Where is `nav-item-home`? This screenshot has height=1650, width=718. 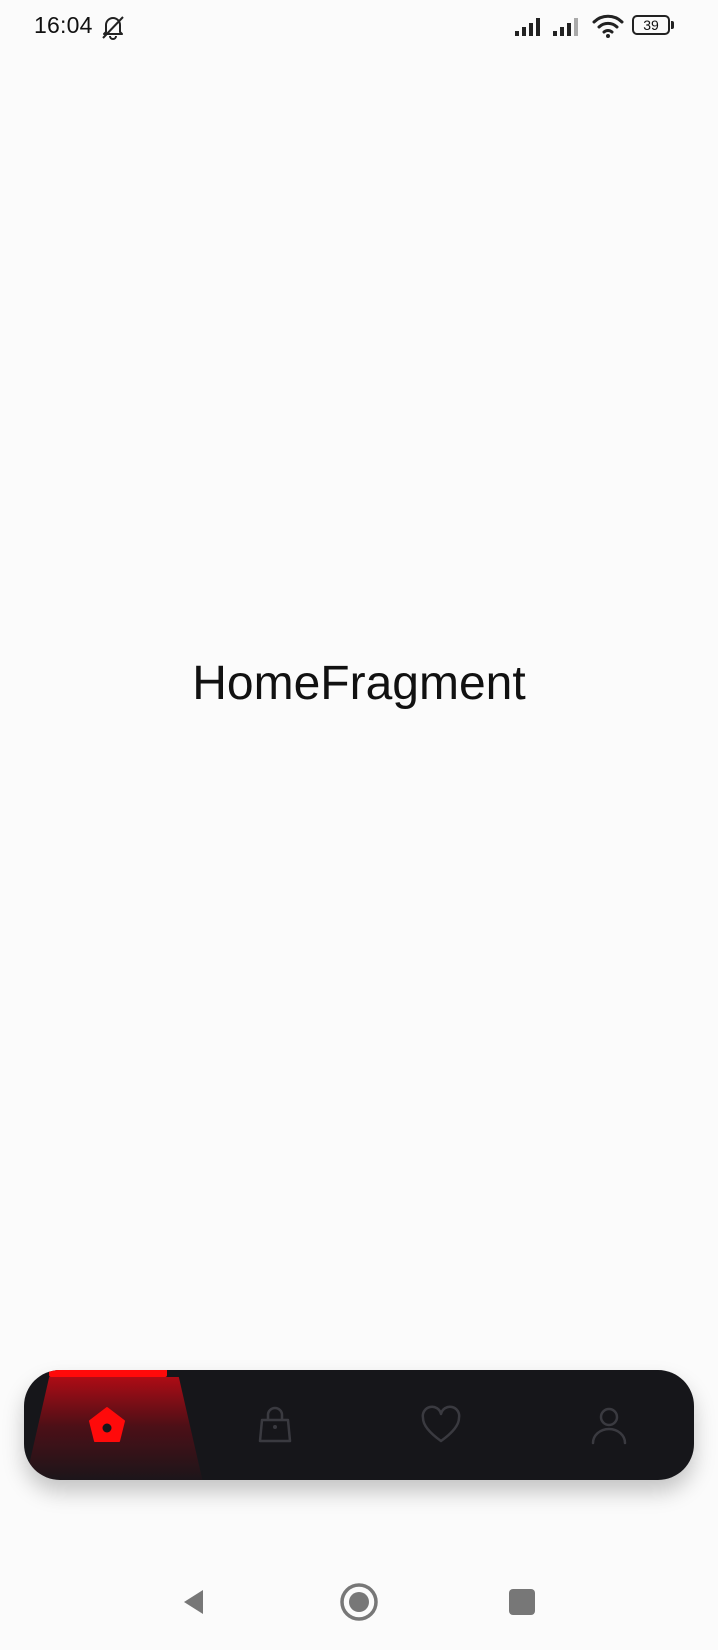
nav-item-home is located at coordinates (107, 1425).